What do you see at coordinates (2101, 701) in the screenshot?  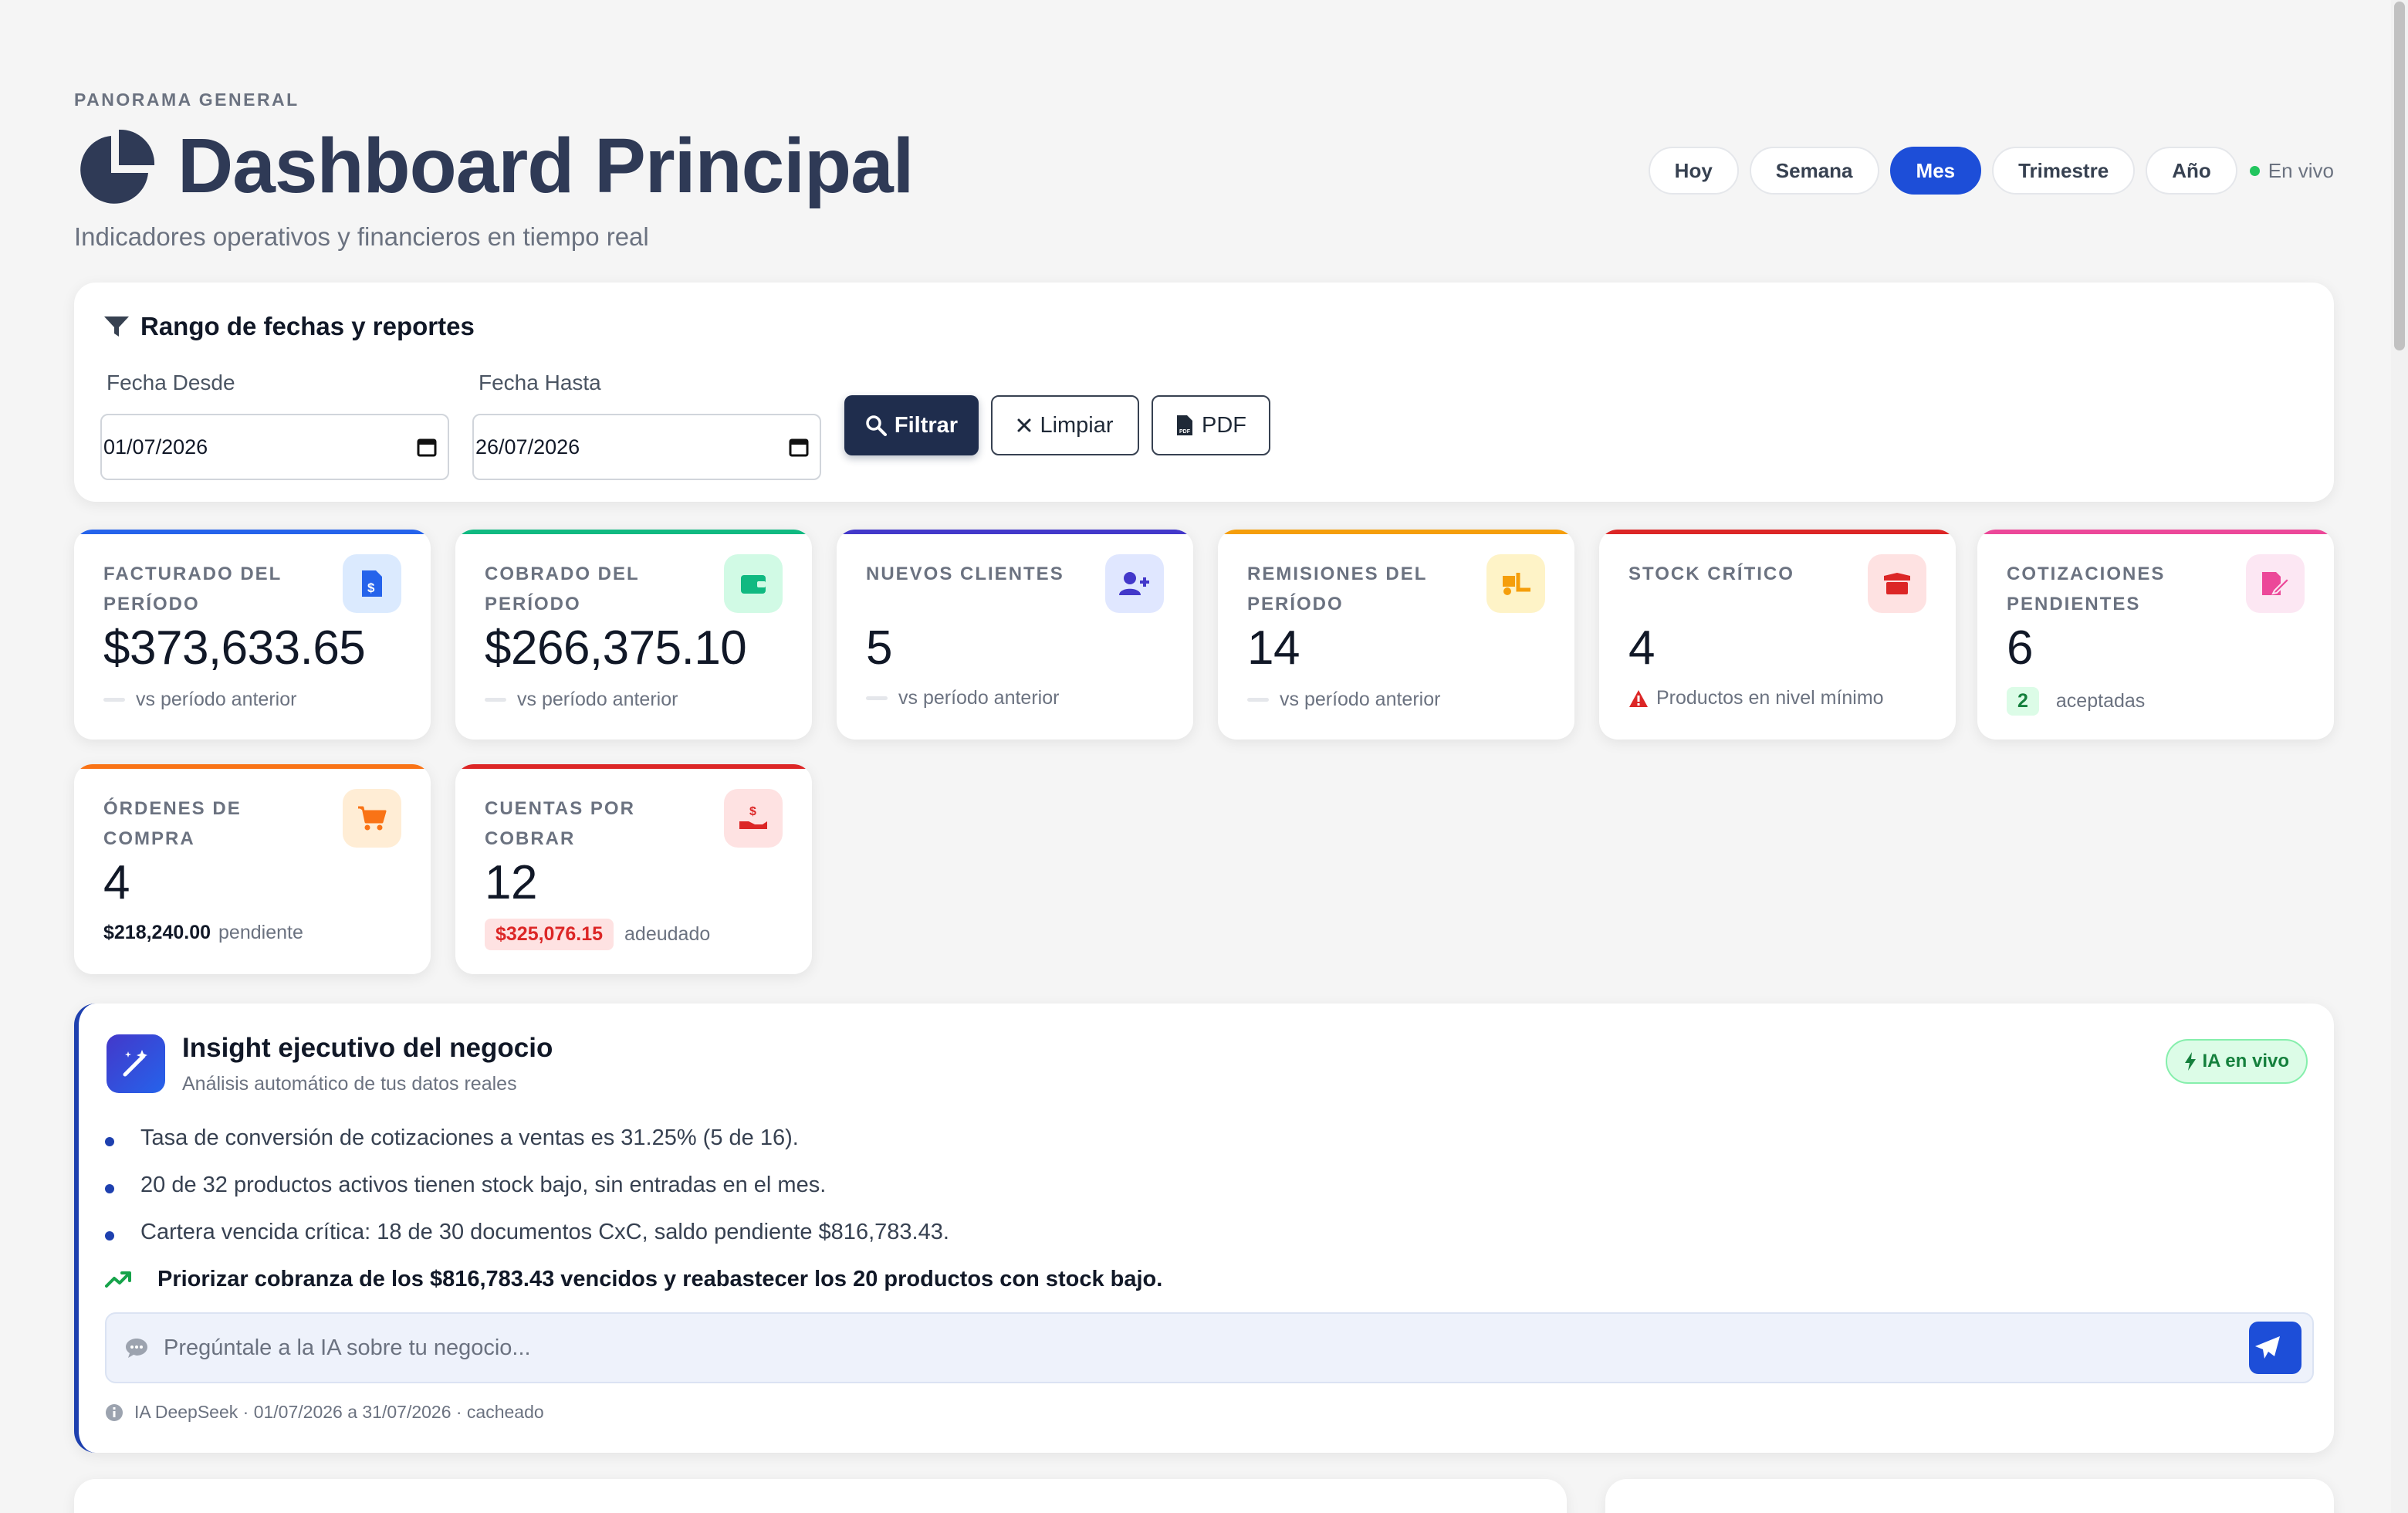 I see `kpi-footer-text: aceptadas` at bounding box center [2101, 701].